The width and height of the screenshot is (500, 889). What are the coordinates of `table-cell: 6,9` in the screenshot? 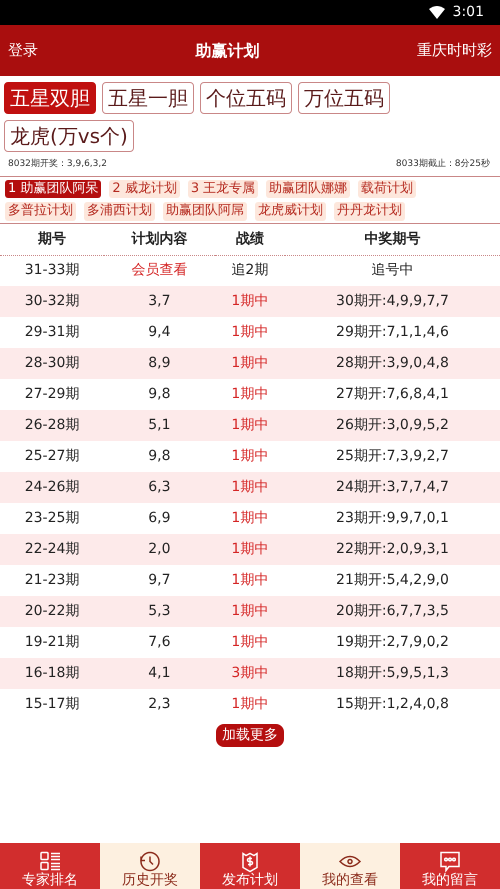 It's located at (159, 518).